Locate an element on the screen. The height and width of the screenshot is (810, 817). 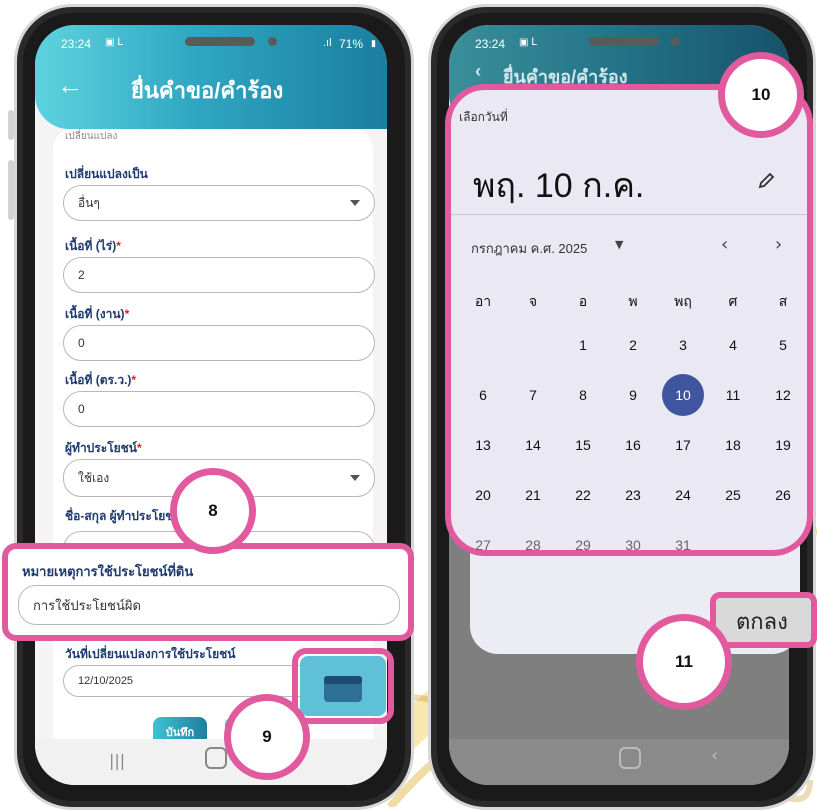
calendar-icon is located at coordinates (343, 689).